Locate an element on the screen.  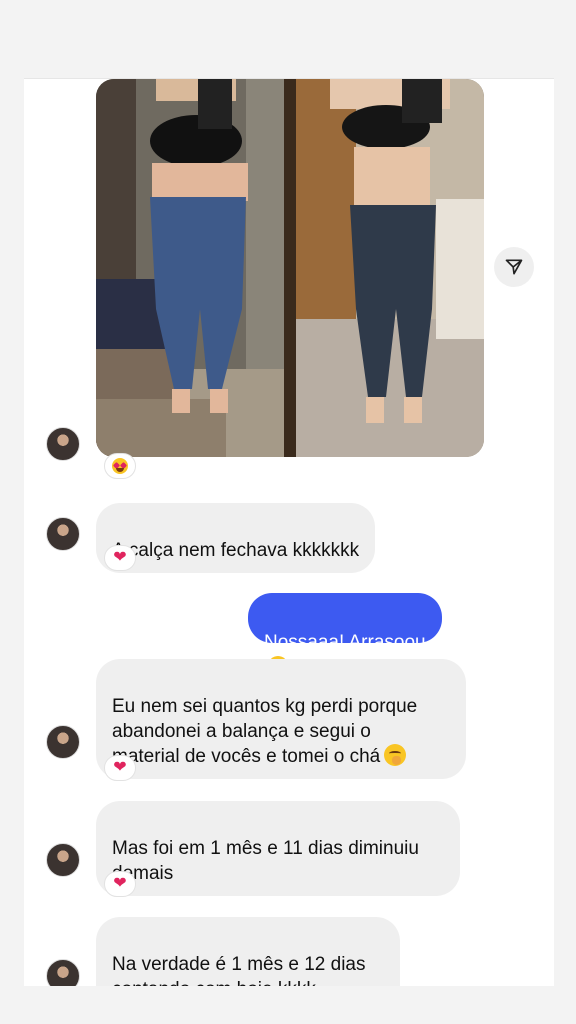
share-button is located at coordinates (514, 267).